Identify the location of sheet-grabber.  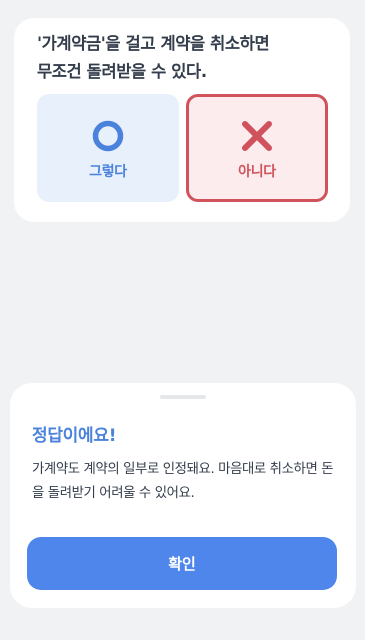
(183, 397).